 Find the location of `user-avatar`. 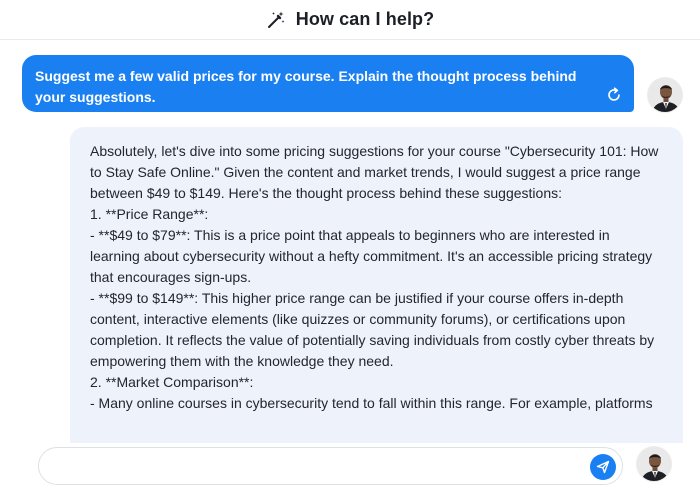

user-avatar is located at coordinates (665, 95).